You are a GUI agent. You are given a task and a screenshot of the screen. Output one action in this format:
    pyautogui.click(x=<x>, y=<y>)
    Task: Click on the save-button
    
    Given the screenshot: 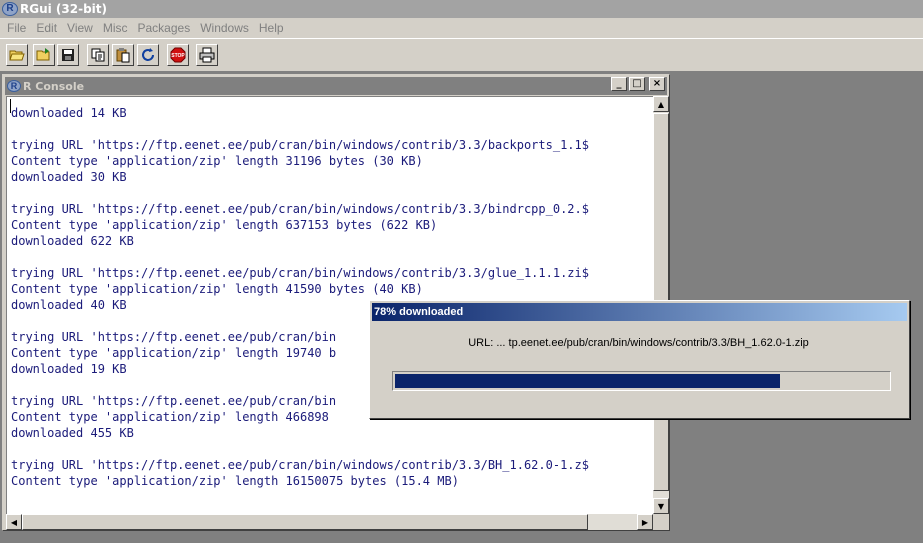 What is the action you would take?
    pyautogui.click(x=68, y=55)
    